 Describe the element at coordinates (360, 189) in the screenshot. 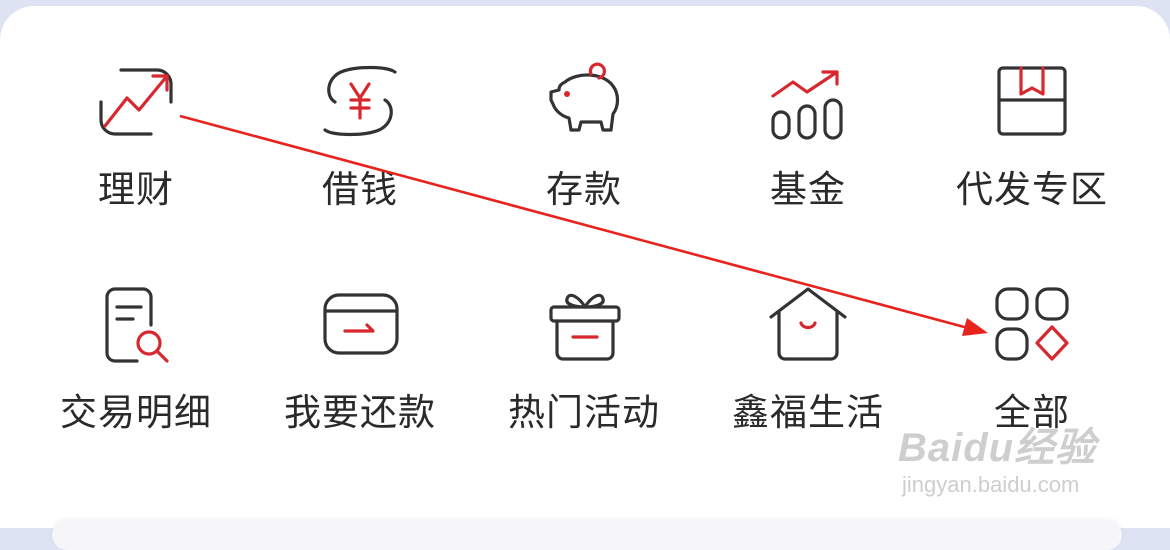

I see `menu-item-label: 借钱` at that location.